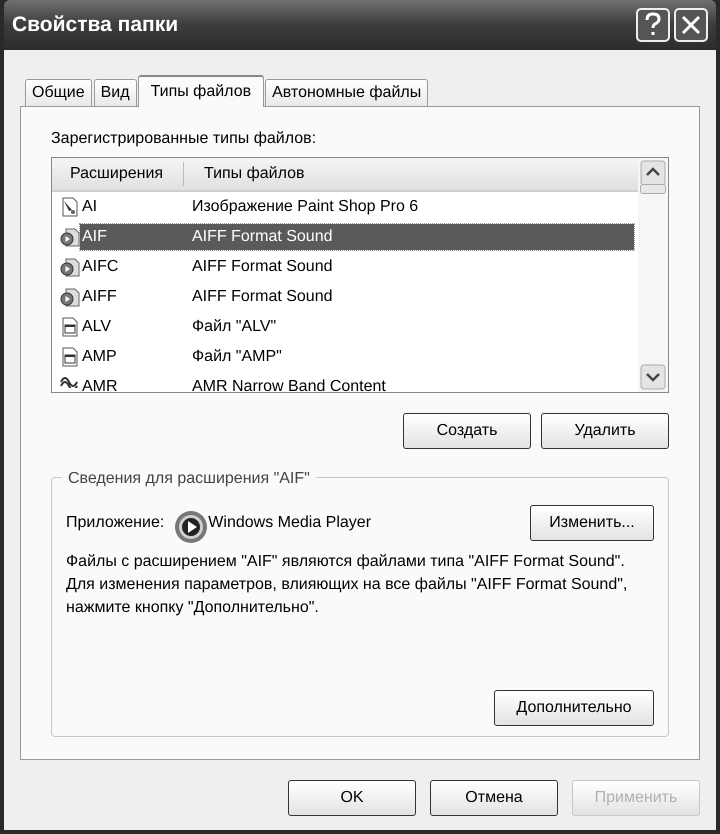 This screenshot has width=720, height=834. What do you see at coordinates (89, 207) in the screenshot?
I see `table-cell-text: AI` at bounding box center [89, 207].